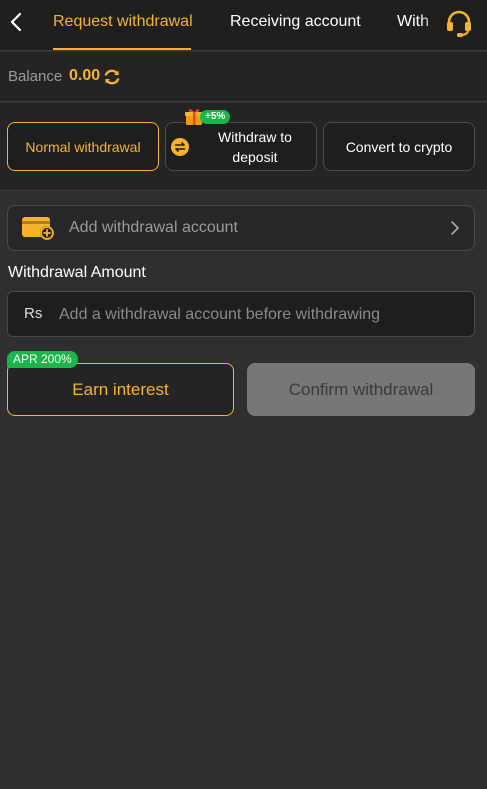 This screenshot has width=487, height=789. I want to click on confirm-withdrawal-label: Confirm withdrawal, so click(361, 389).